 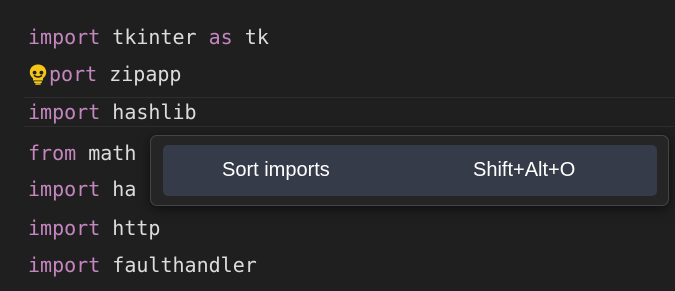 I want to click on module-name: math, so click(x=112, y=153).